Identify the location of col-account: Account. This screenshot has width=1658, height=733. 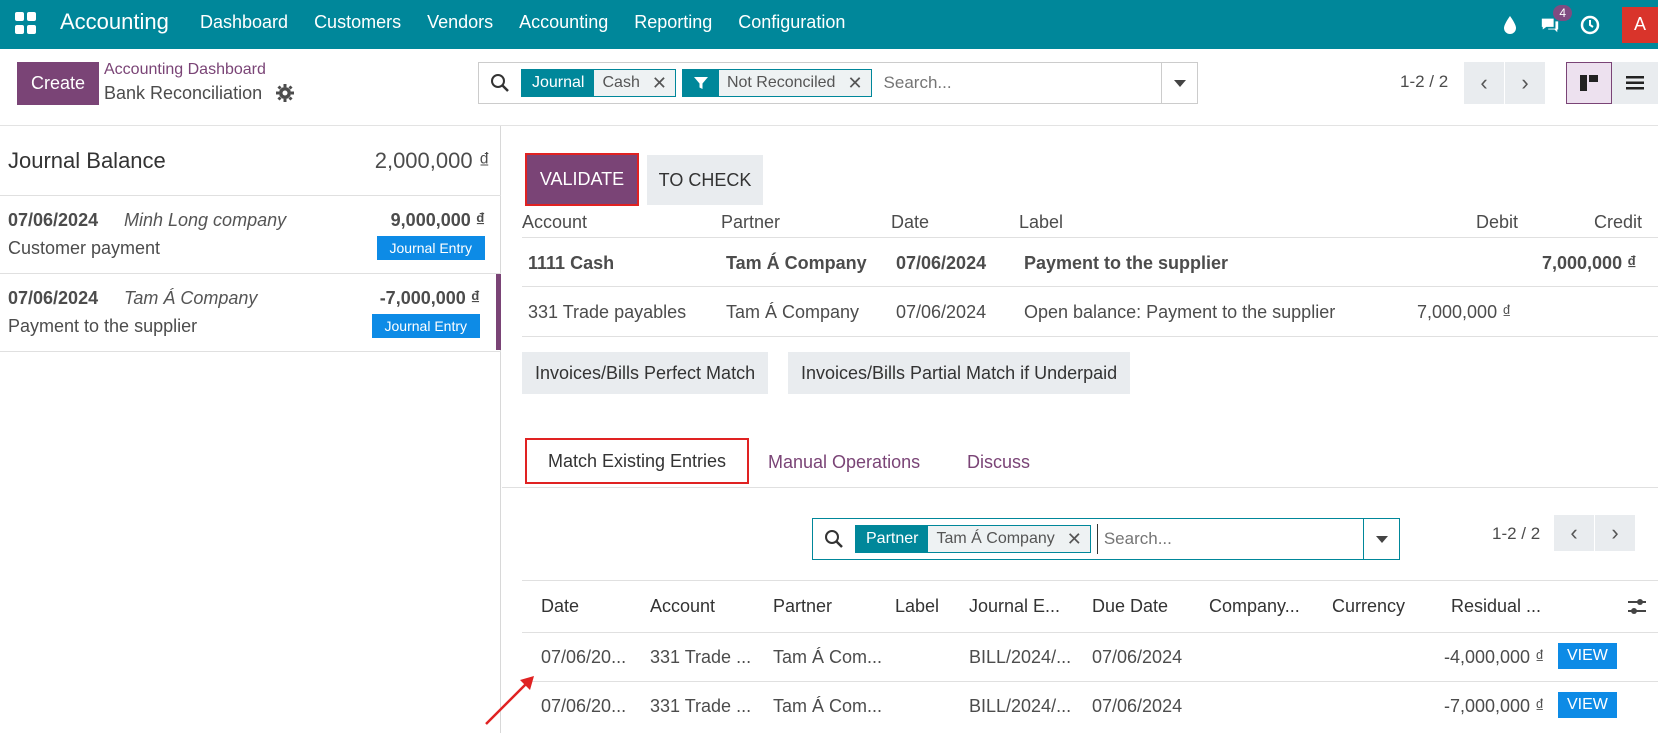
(682, 606).